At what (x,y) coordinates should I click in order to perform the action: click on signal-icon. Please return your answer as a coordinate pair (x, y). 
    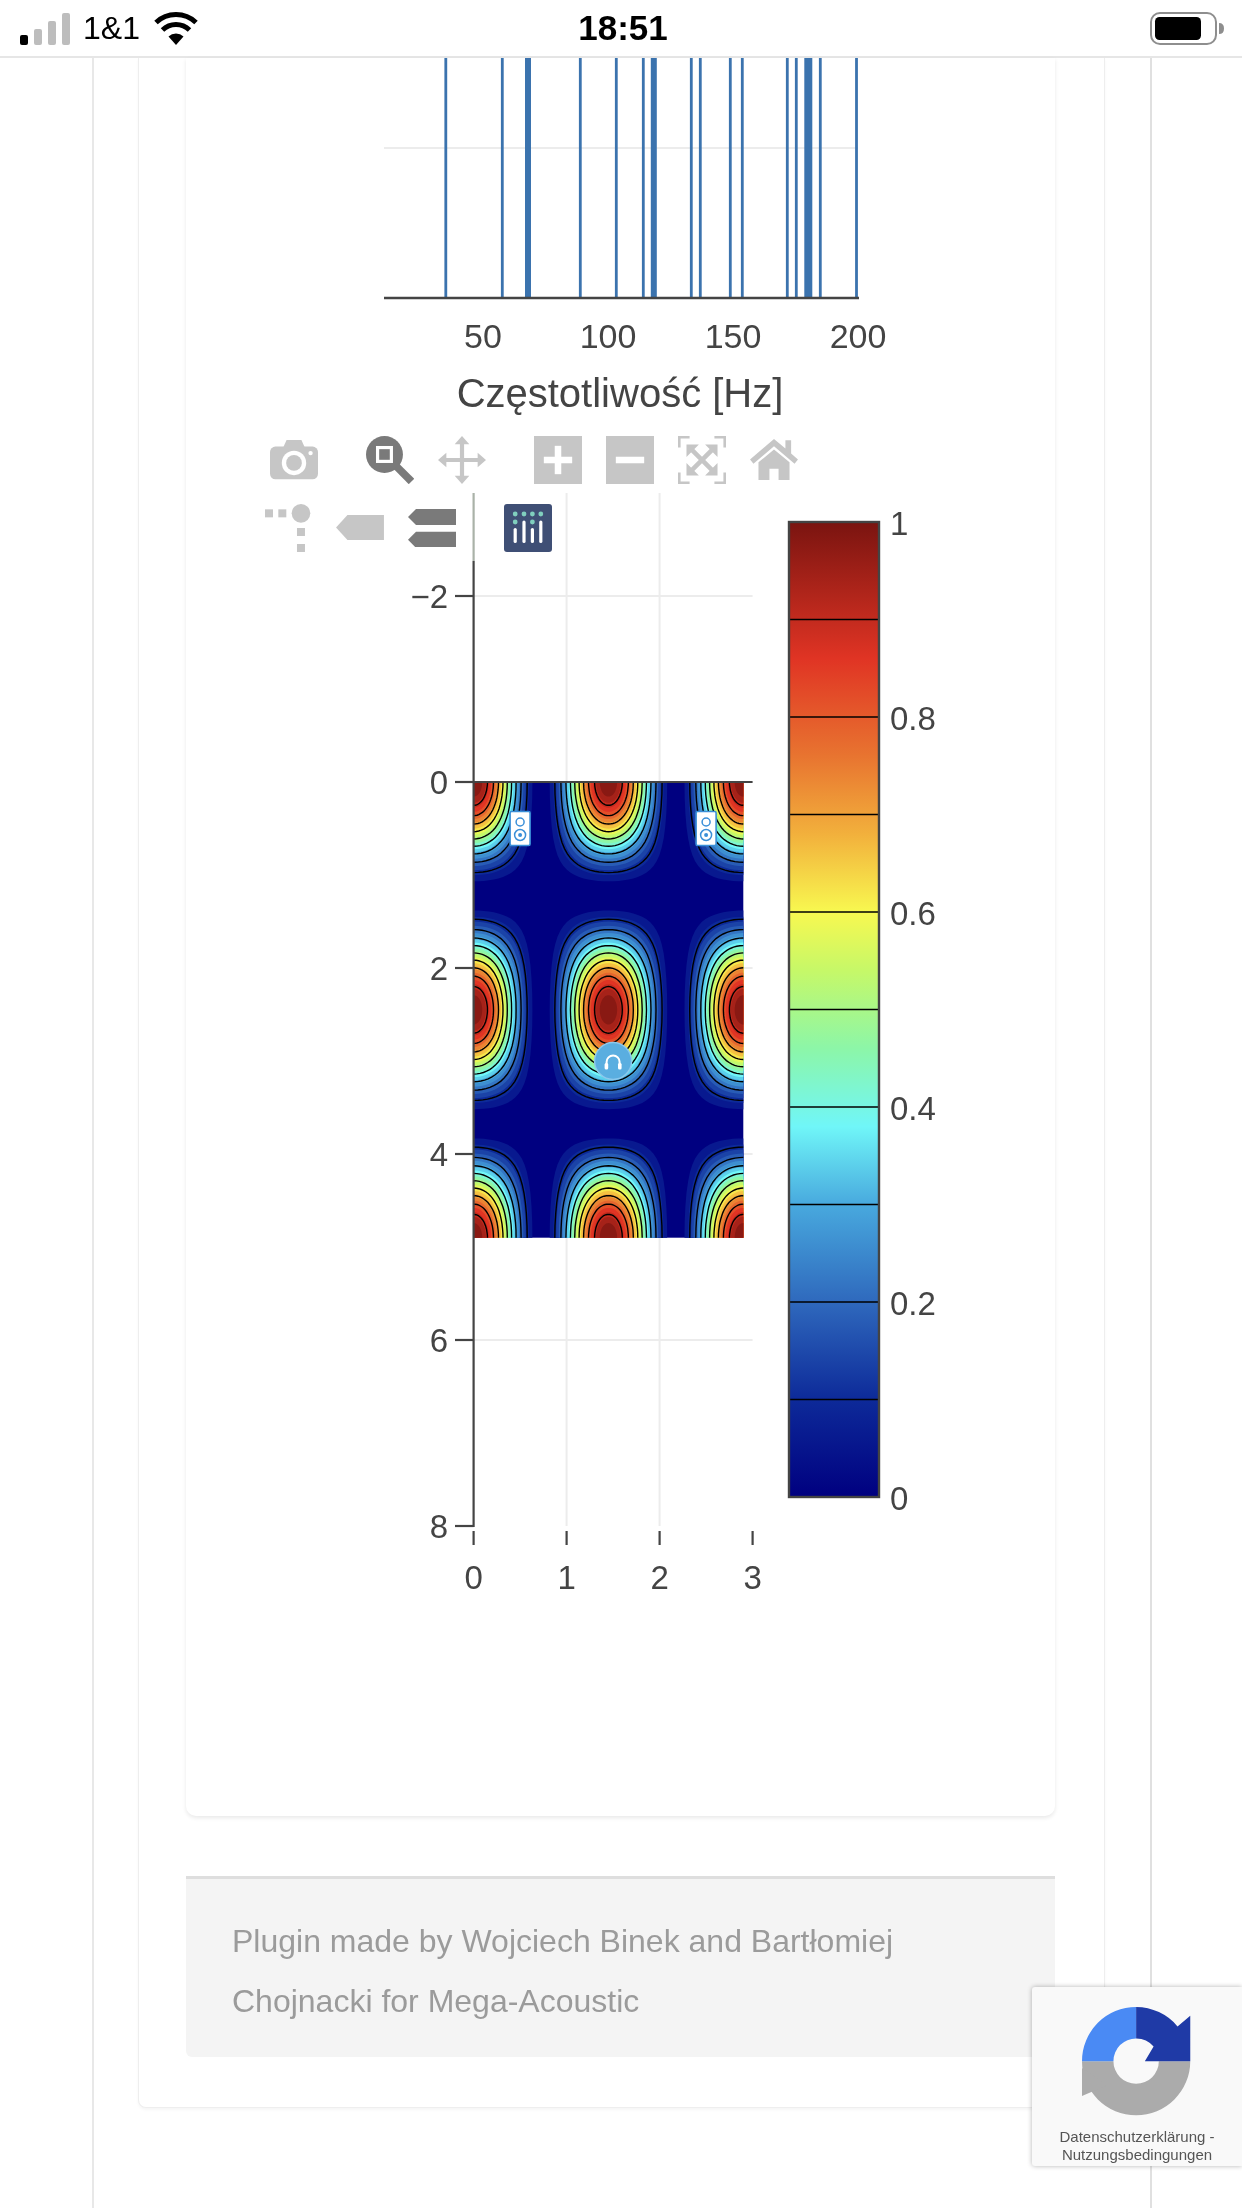
    Looking at the image, I should click on (46, 28).